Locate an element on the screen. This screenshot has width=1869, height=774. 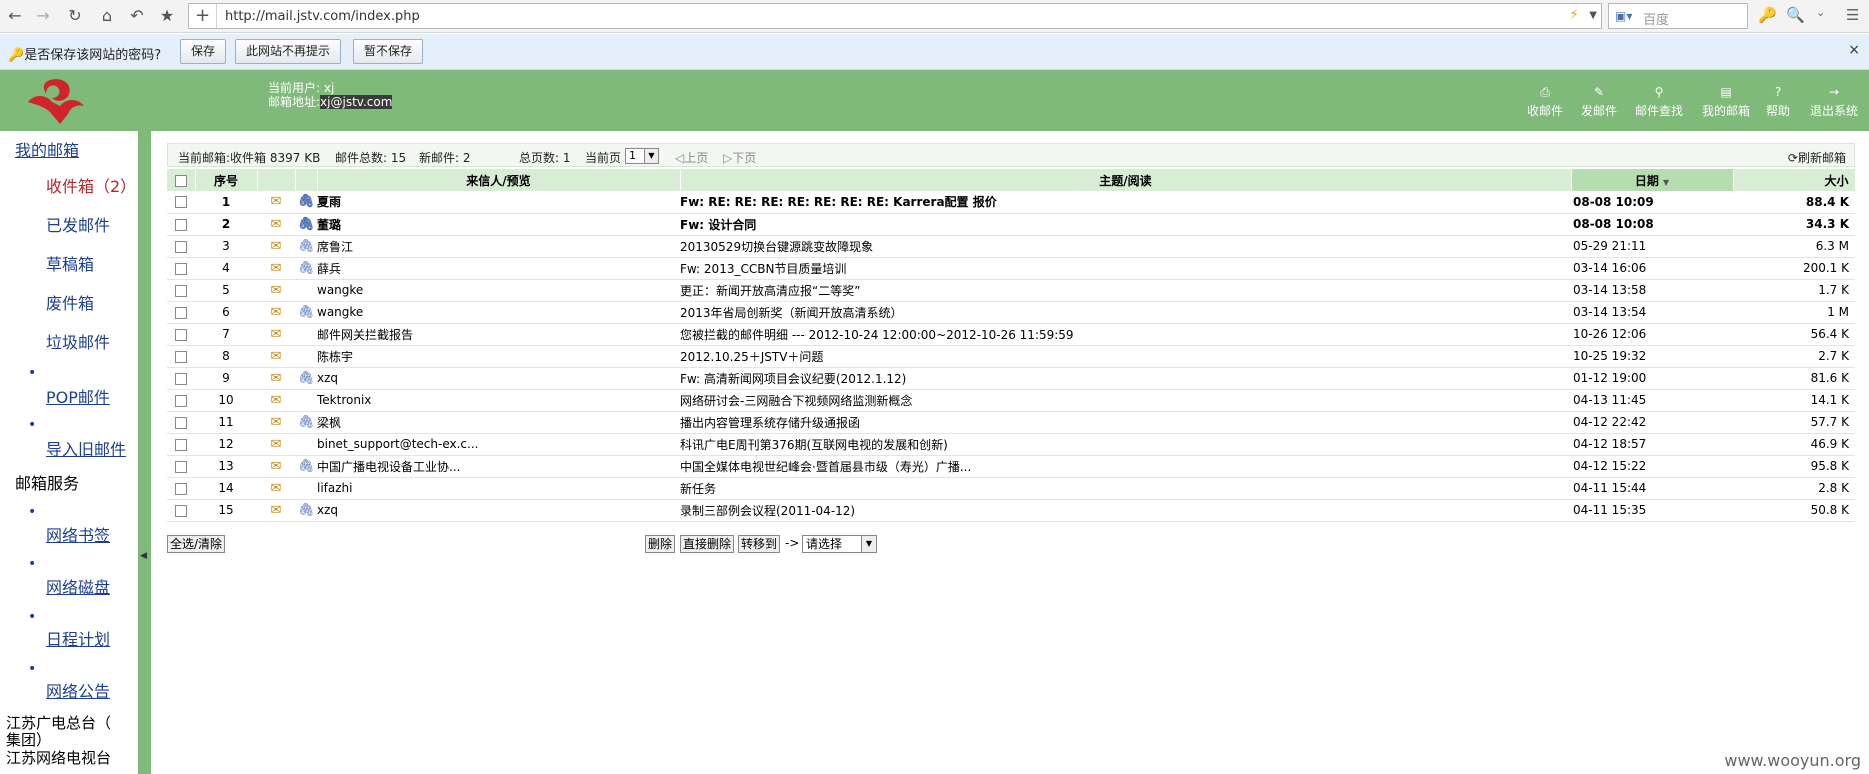
key-icon: 🔑 is located at coordinates (1767, 15).